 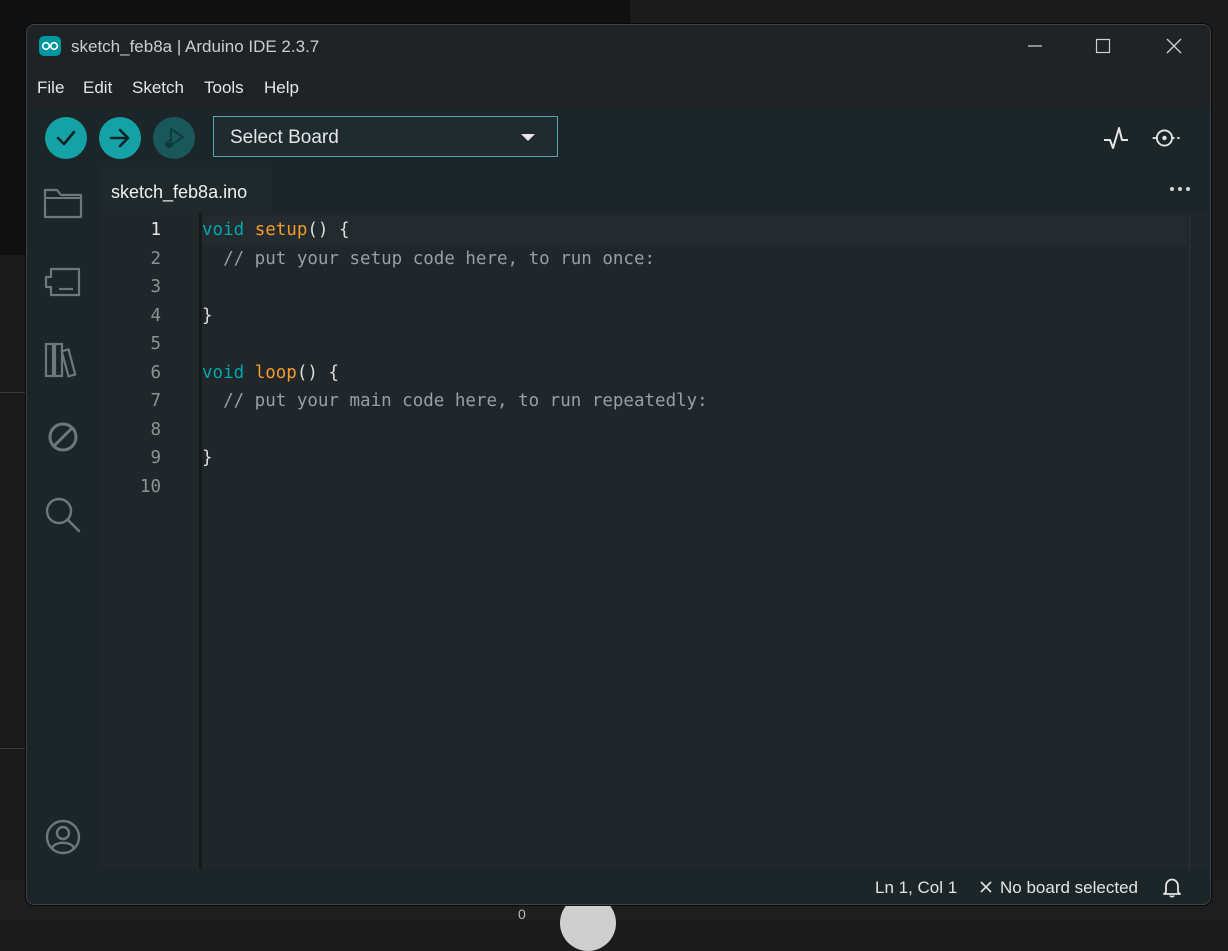 I want to click on arrow-right-icon, so click(x=119, y=138).